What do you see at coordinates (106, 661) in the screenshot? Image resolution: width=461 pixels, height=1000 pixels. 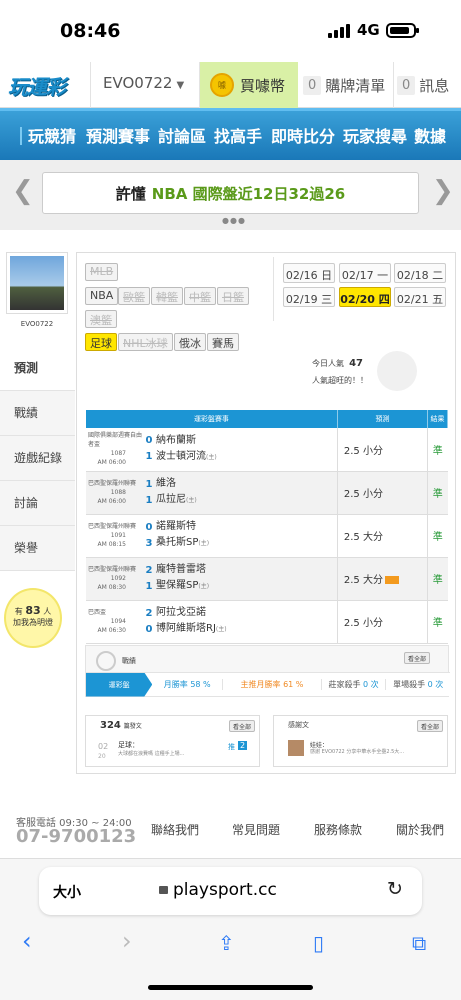 I see `target-icon` at bounding box center [106, 661].